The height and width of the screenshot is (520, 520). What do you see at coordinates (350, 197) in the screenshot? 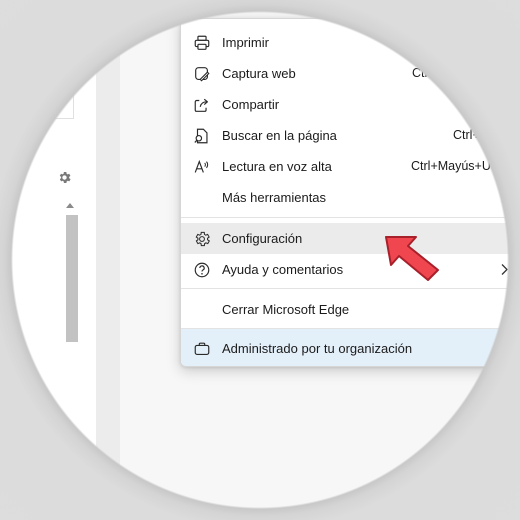
I see `menu-item-more-tools: Más herramientas` at bounding box center [350, 197].